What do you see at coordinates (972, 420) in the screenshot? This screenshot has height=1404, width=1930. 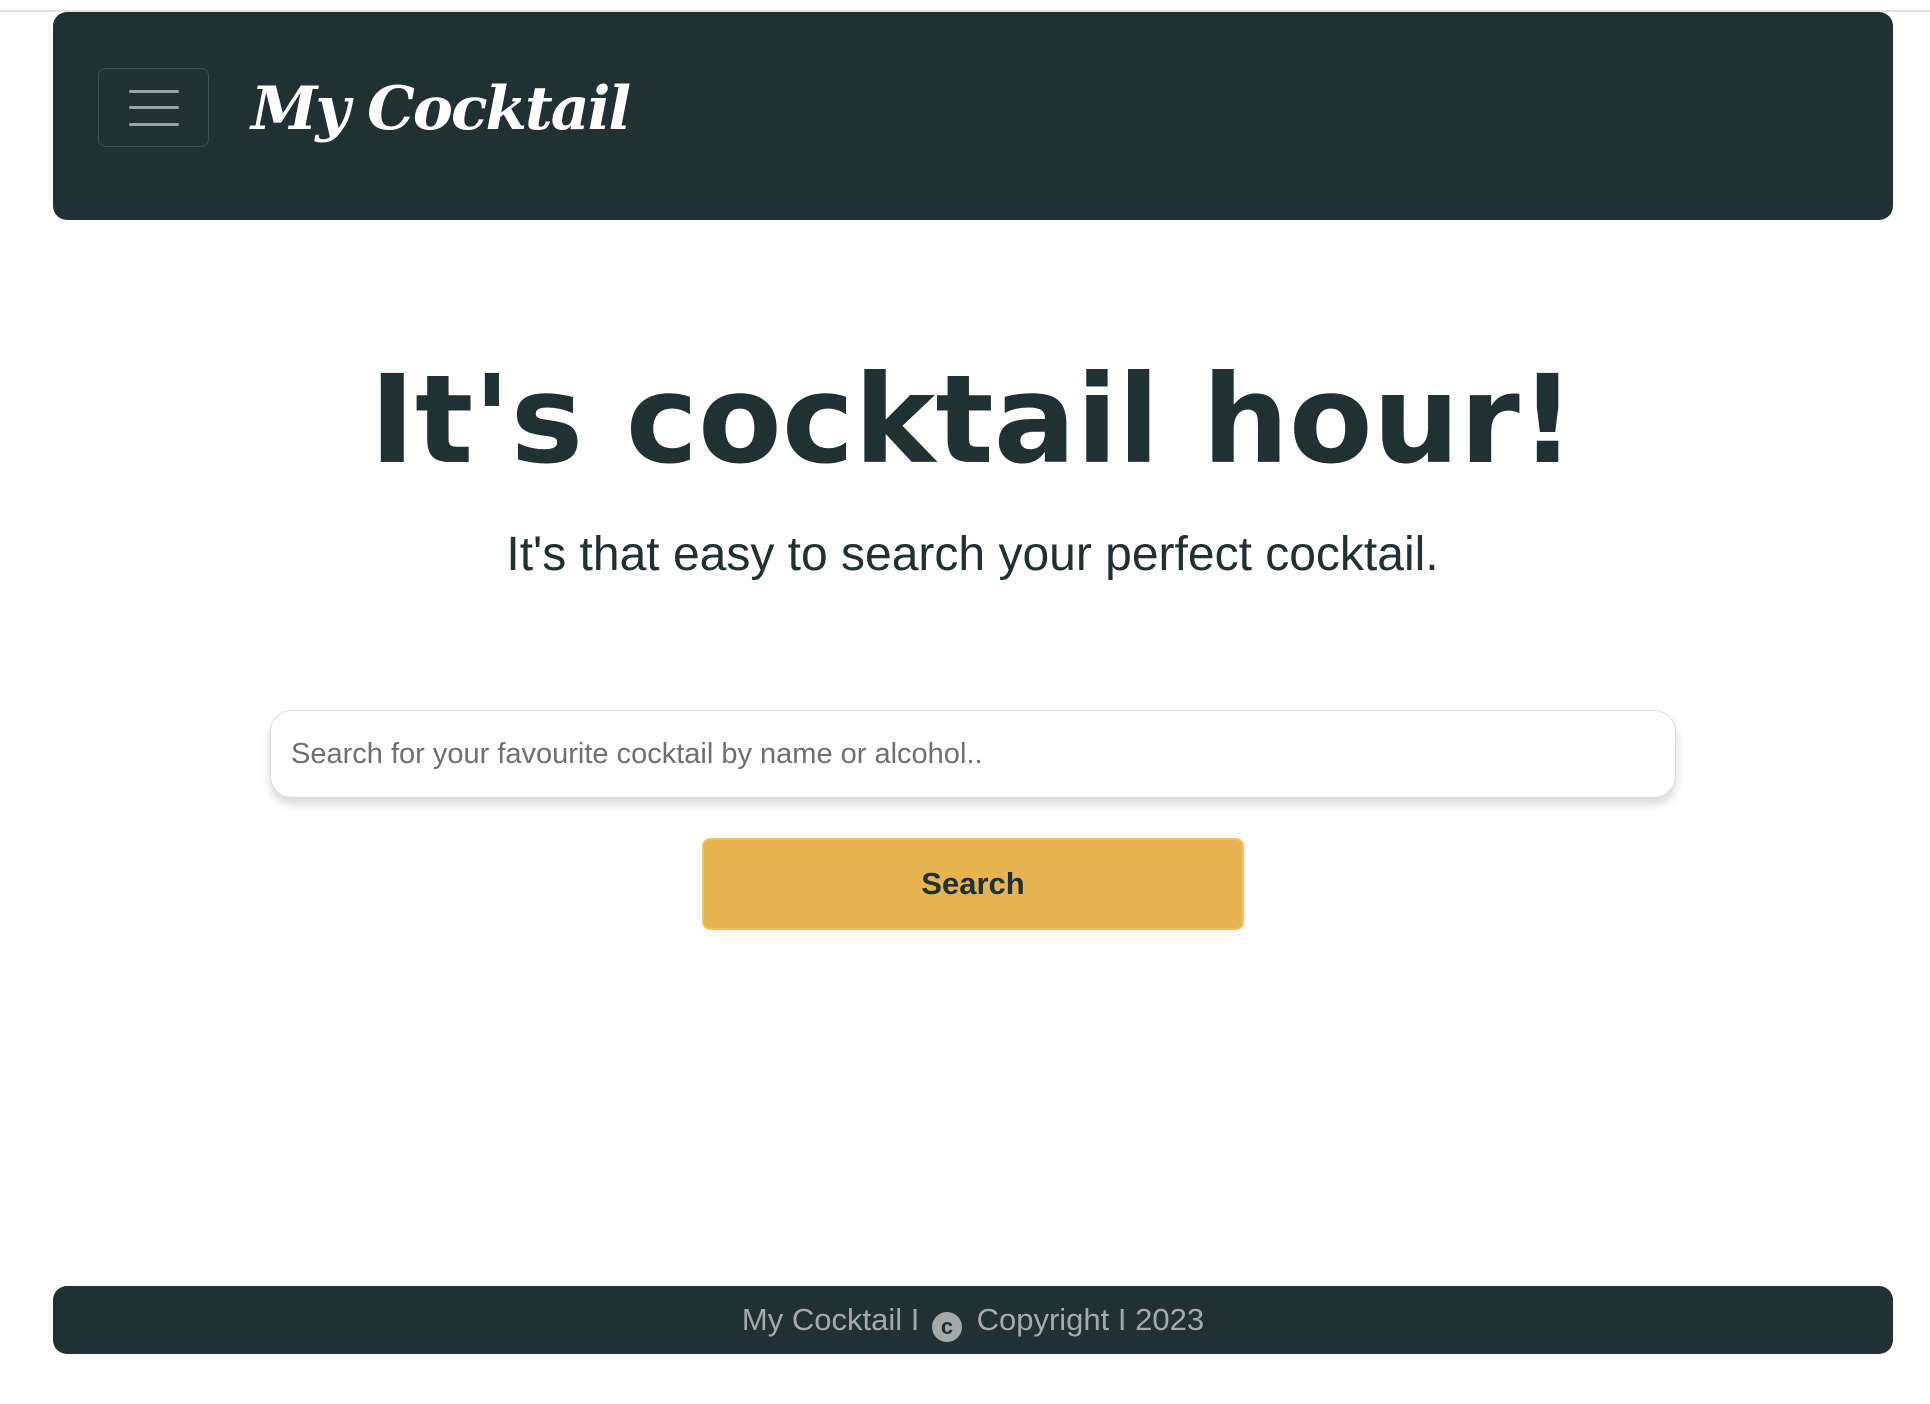 I see `page-title: It's cocktail hour!` at bounding box center [972, 420].